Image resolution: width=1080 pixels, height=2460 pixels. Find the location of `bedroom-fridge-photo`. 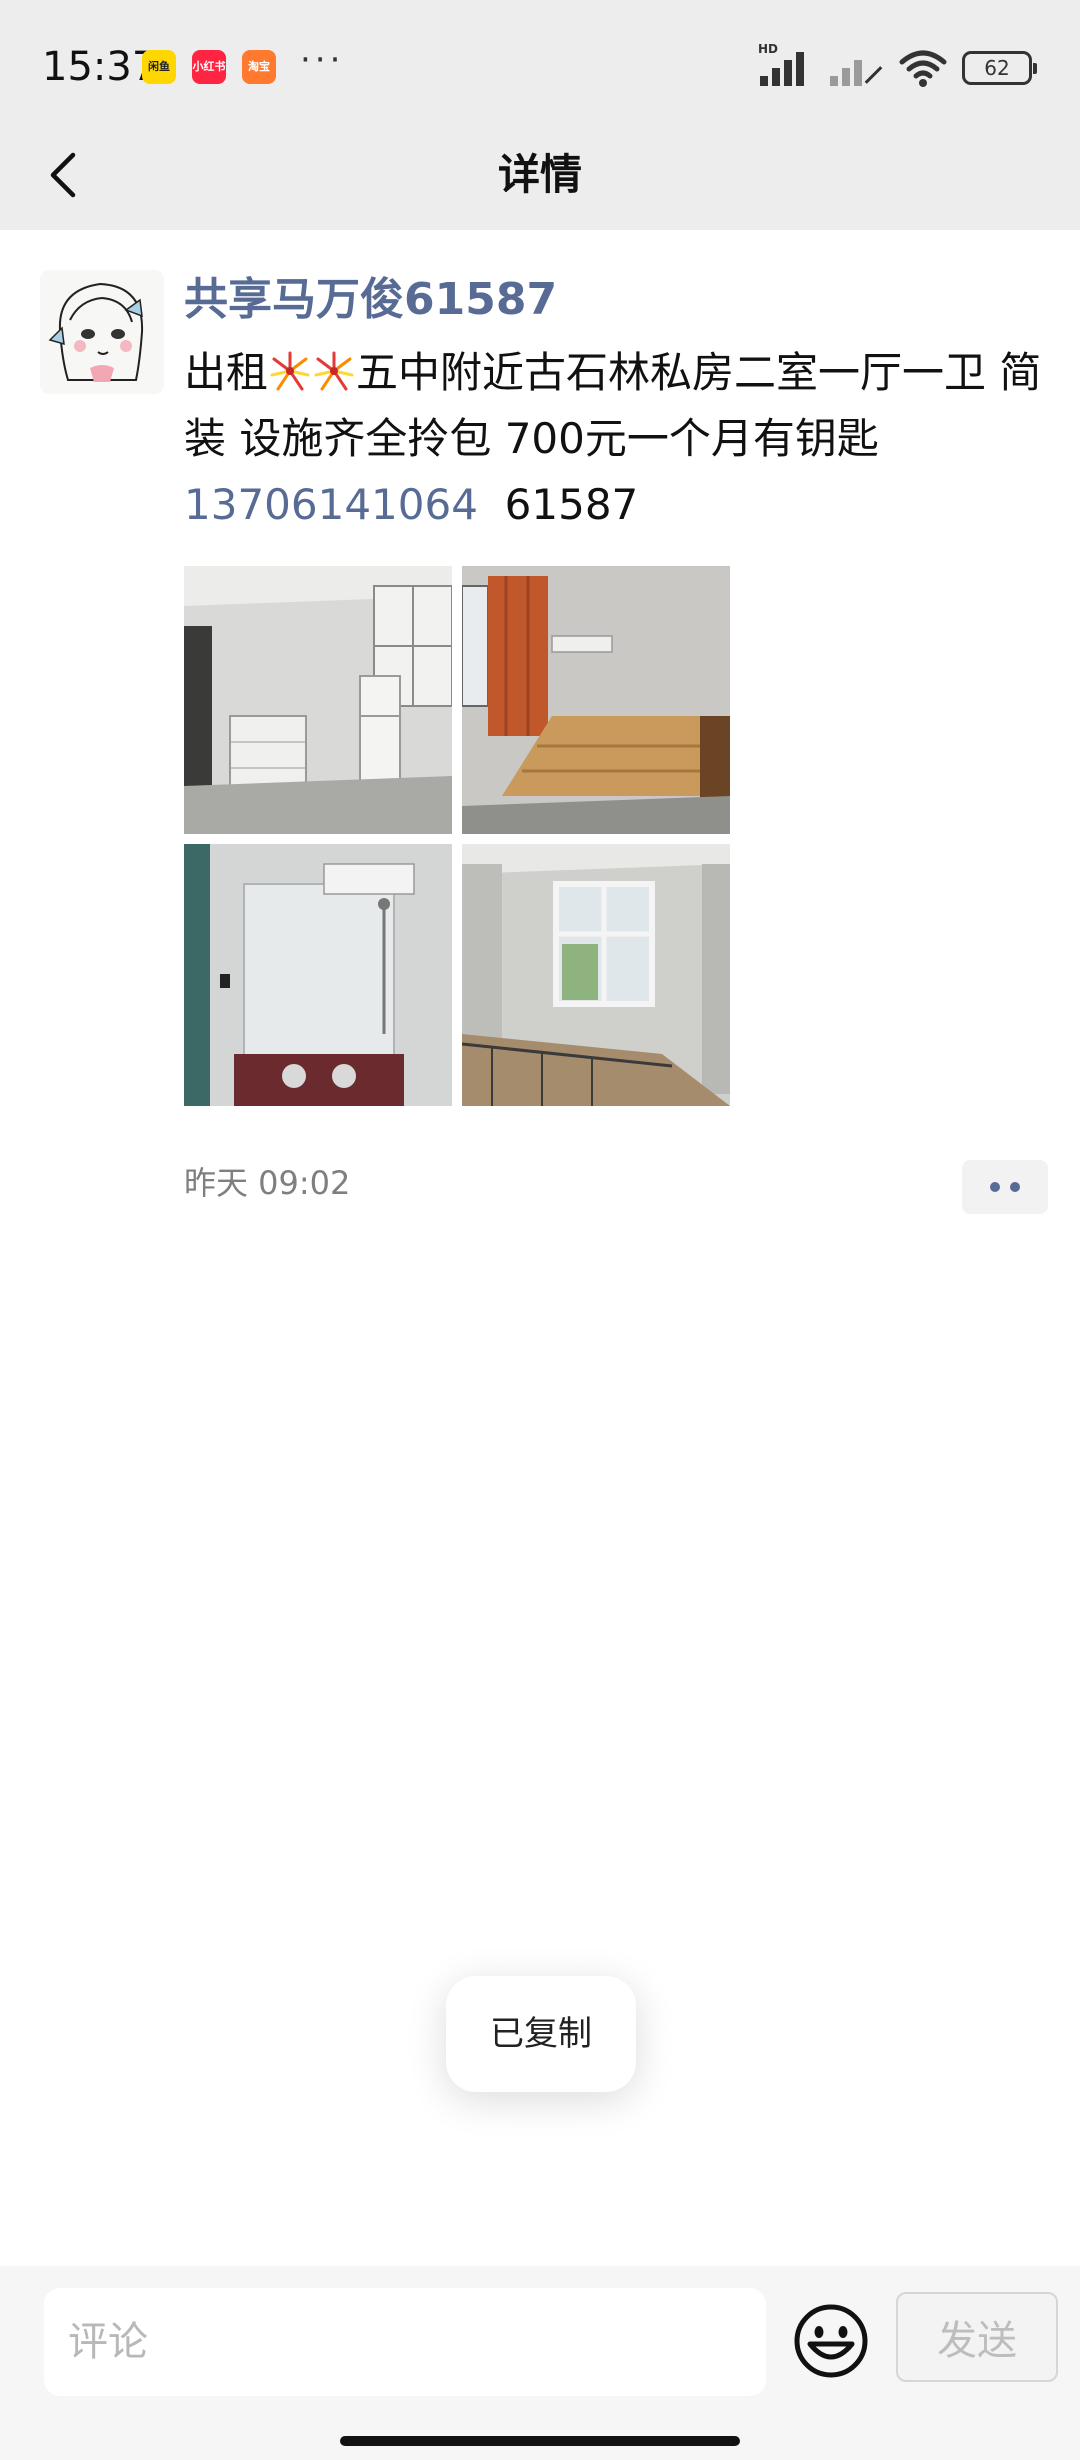

bedroom-fridge-photo is located at coordinates (318, 700).